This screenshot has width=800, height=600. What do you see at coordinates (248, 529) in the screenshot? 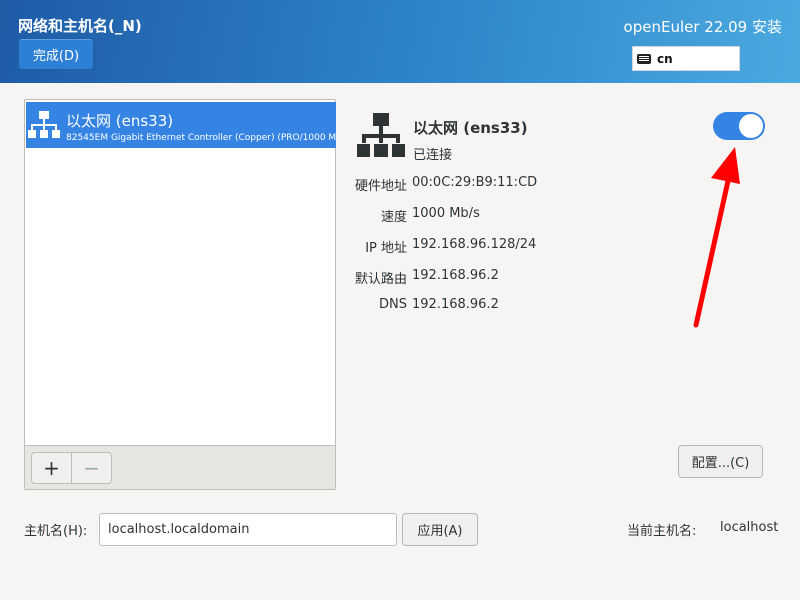
I see `hostname-input` at bounding box center [248, 529].